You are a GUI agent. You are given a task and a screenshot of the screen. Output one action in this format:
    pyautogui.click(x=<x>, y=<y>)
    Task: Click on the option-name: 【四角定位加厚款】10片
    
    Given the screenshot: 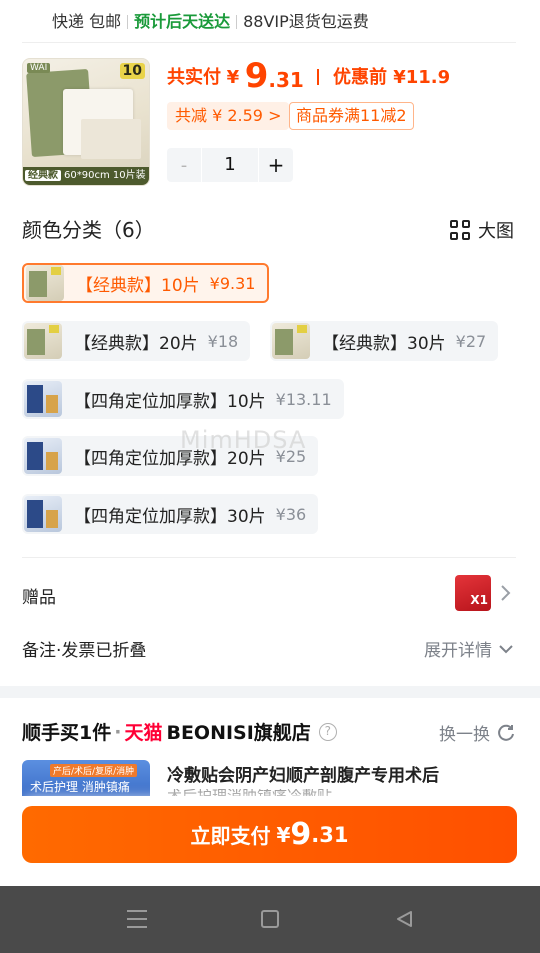 What is the action you would take?
    pyautogui.click(x=170, y=401)
    